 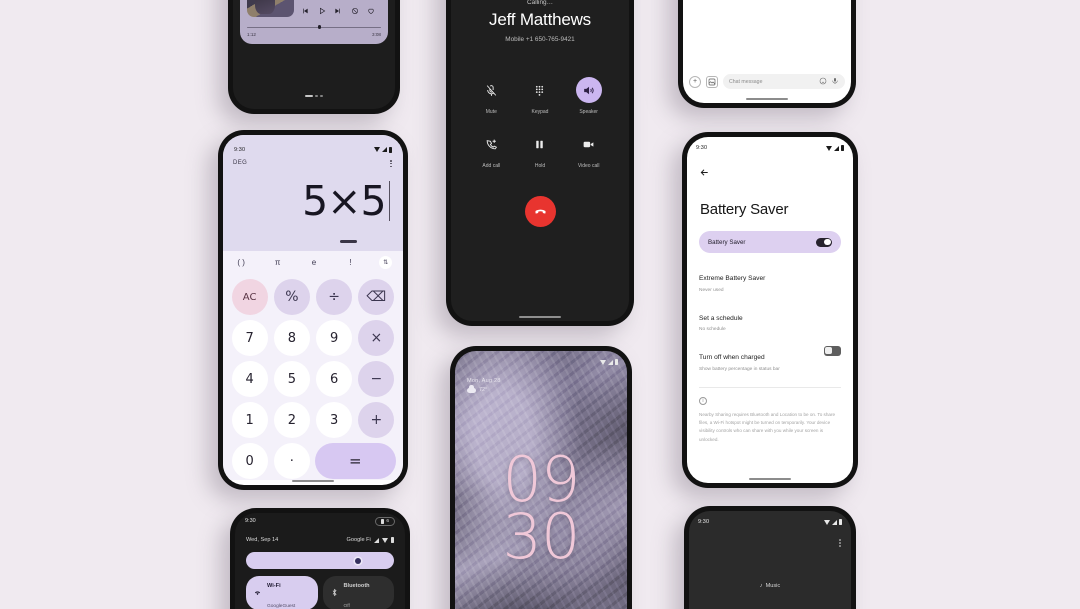 What do you see at coordinates (541, 362) in the screenshot?
I see `status-bar` at bounding box center [541, 362].